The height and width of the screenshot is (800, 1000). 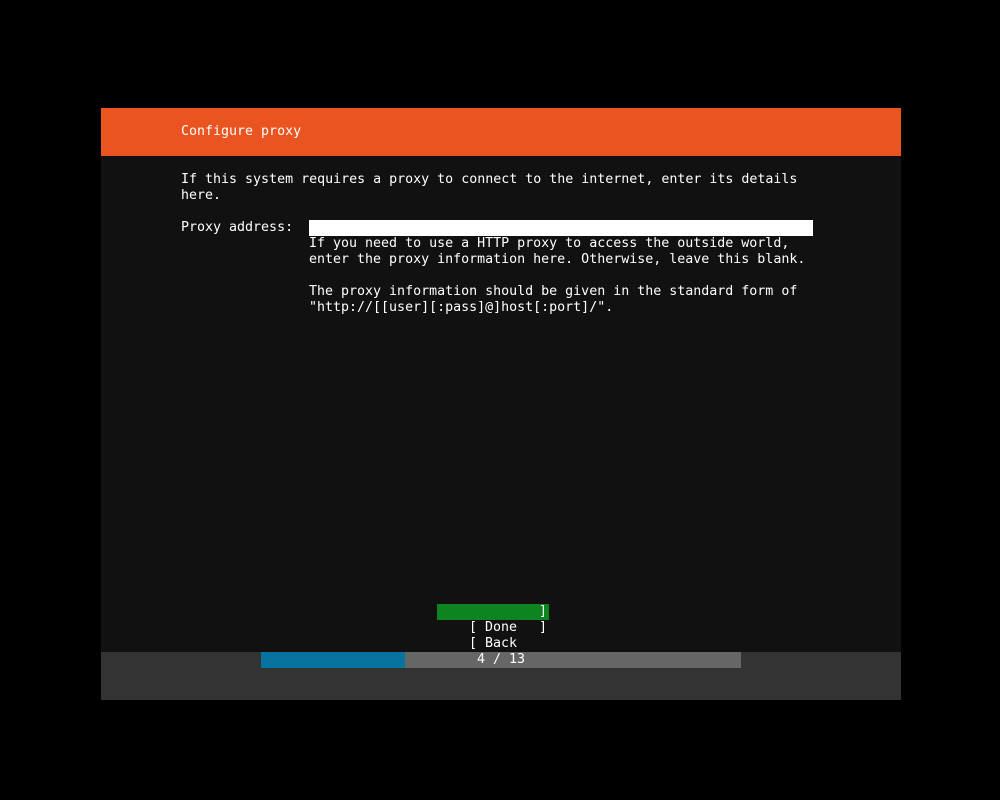 I want to click on proxy-address-input, so click(x=561, y=228).